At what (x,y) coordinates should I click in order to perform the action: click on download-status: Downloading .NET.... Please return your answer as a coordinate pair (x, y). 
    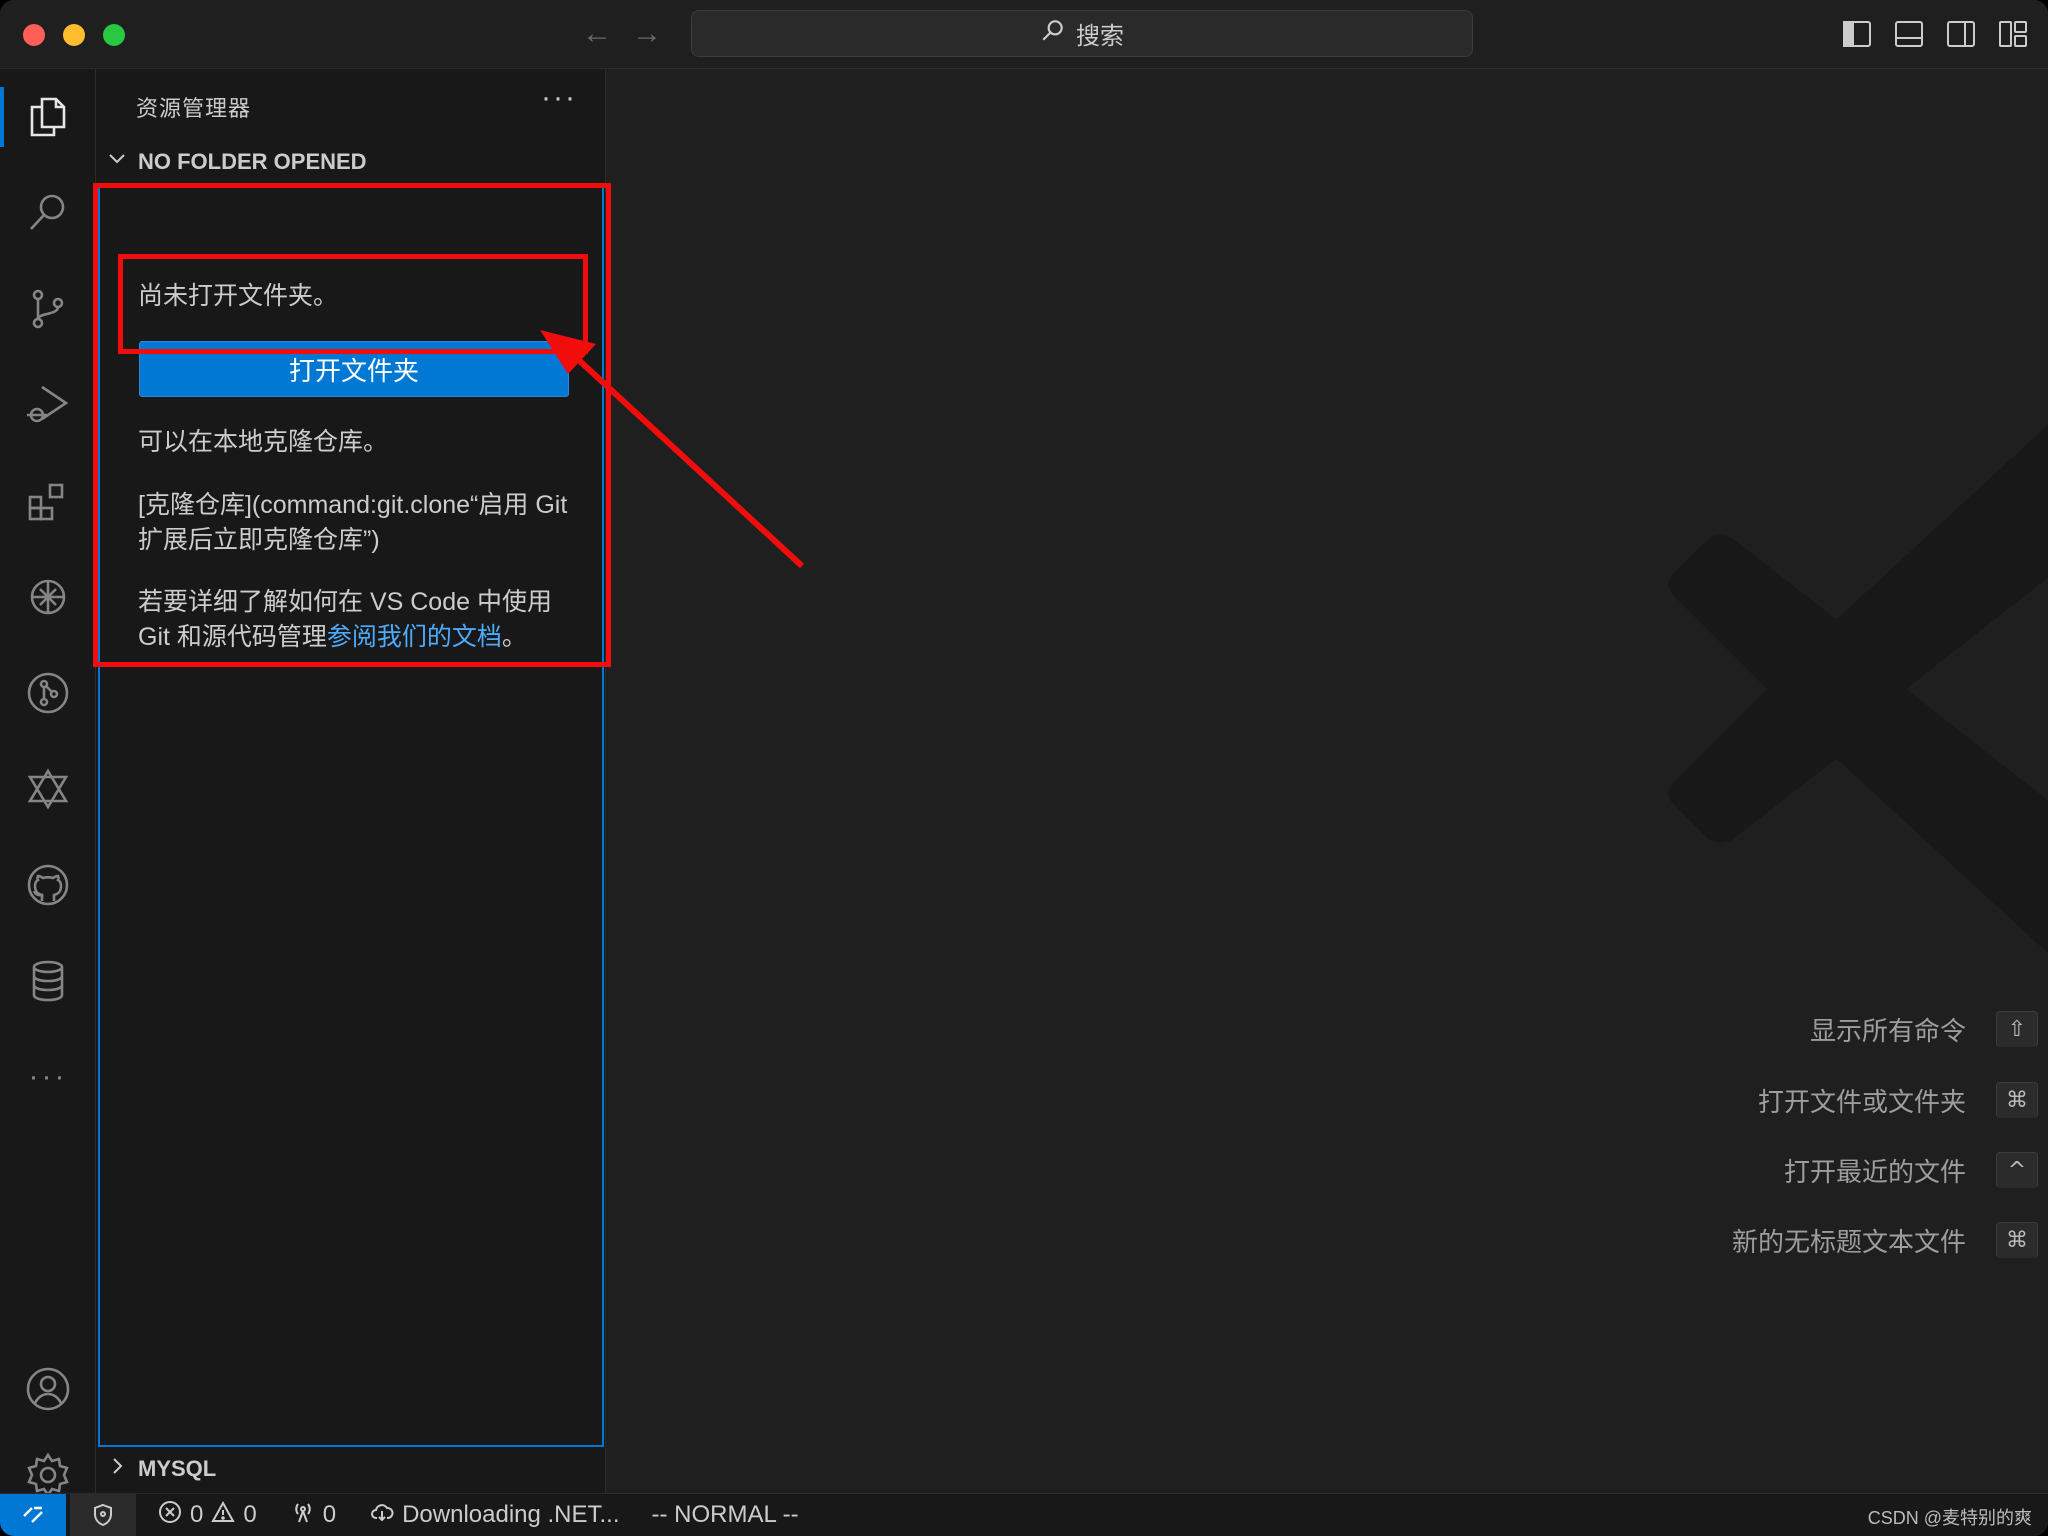
    Looking at the image, I should click on (495, 1515).